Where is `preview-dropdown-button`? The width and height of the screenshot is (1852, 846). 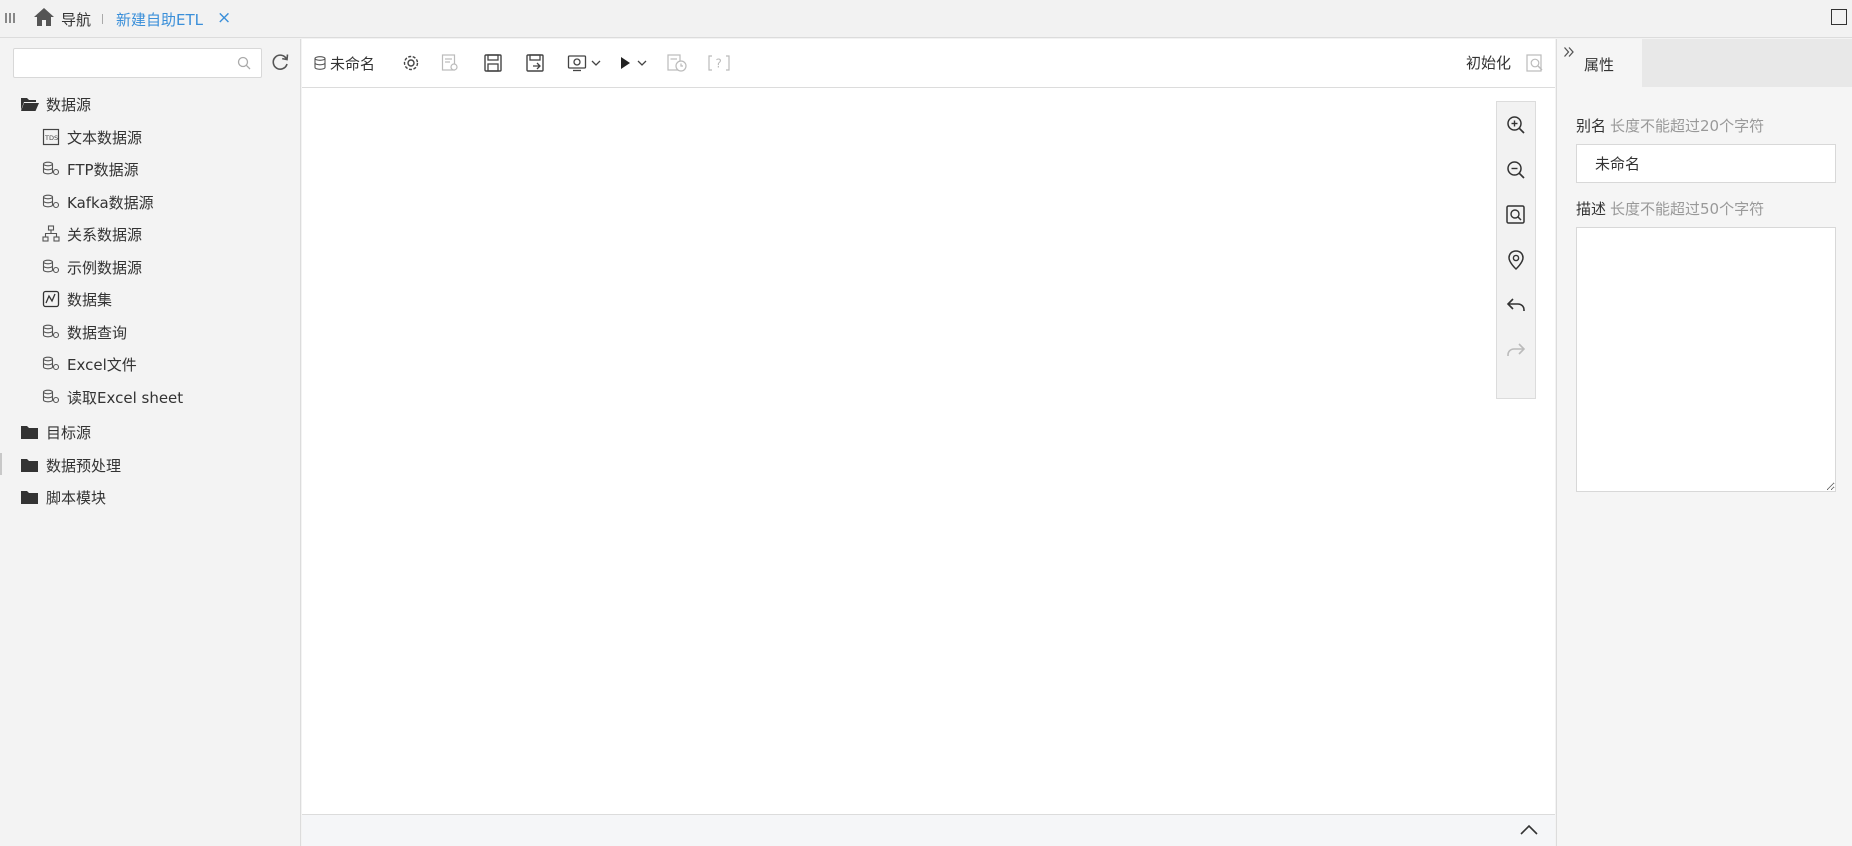 preview-dropdown-button is located at coordinates (584, 63).